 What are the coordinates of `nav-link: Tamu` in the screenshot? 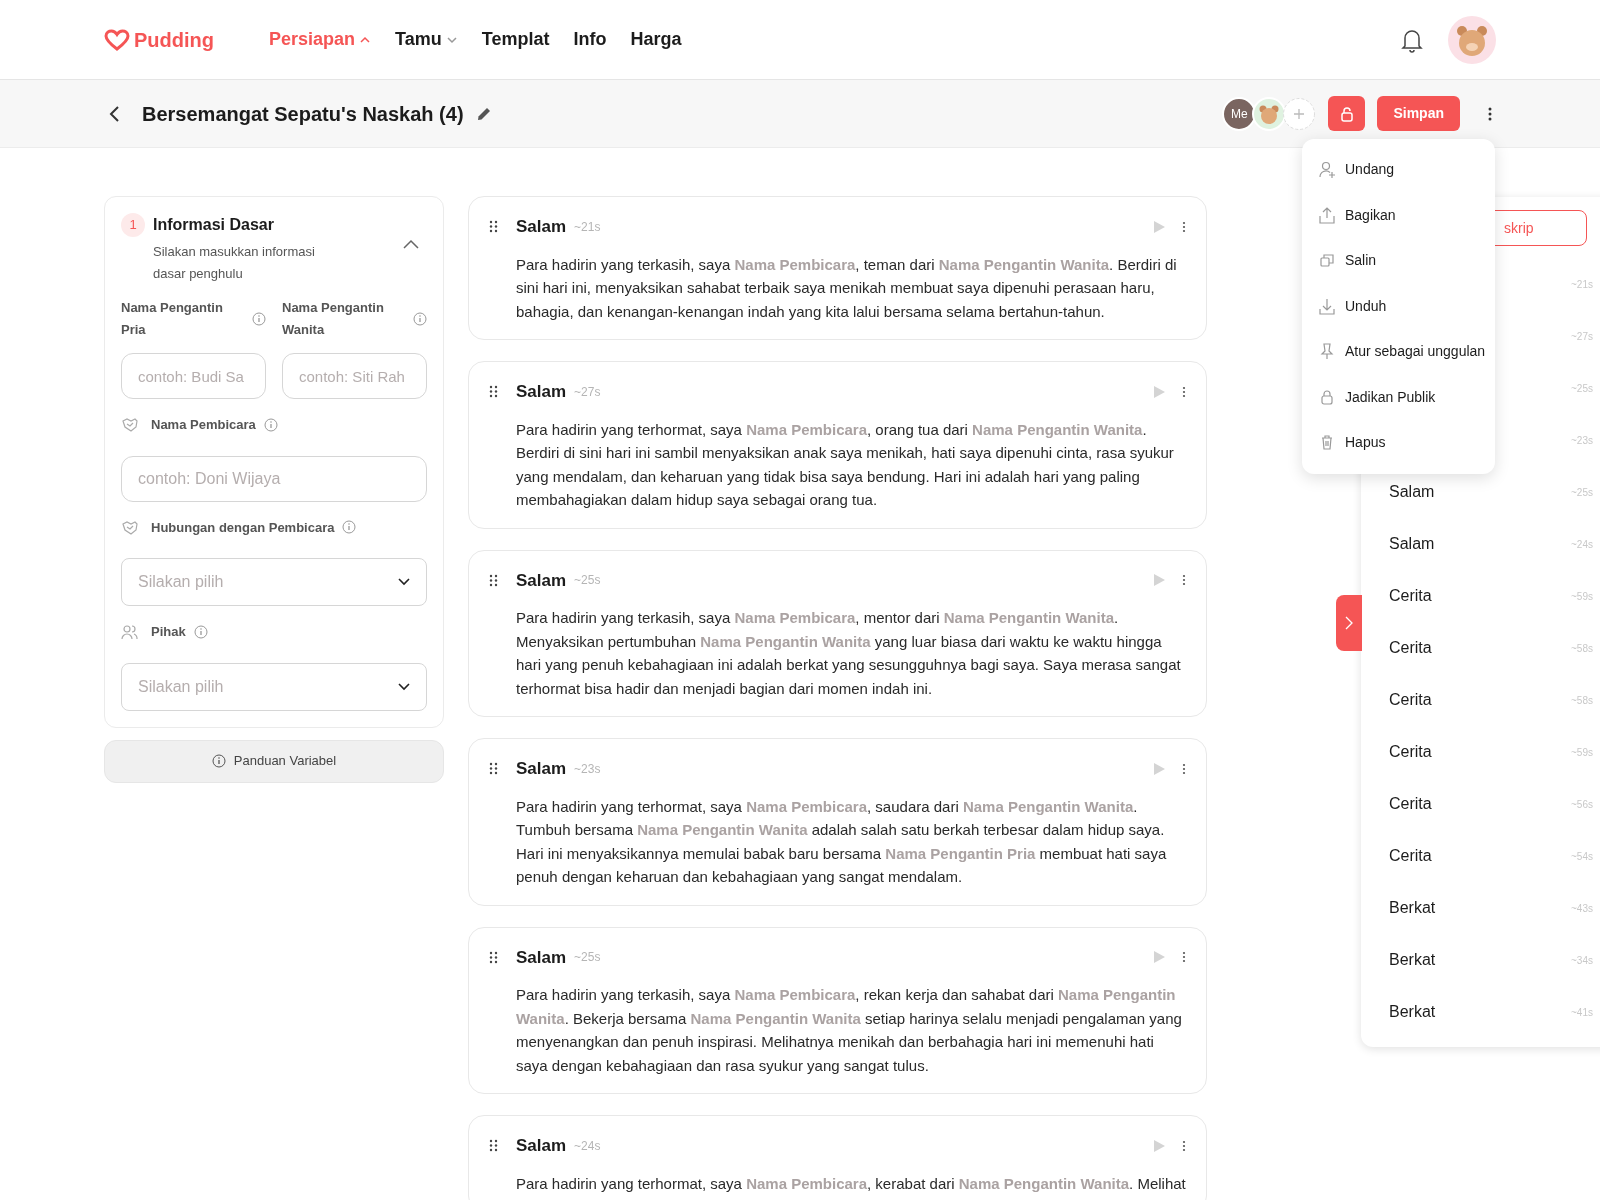 It's located at (426, 39).